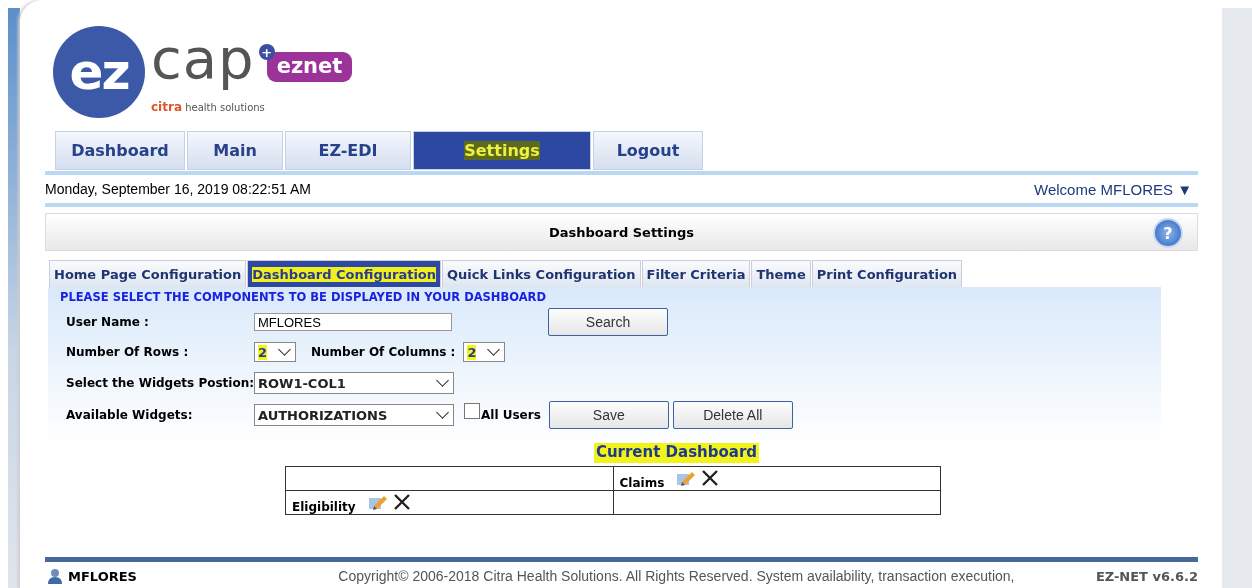 The width and height of the screenshot is (1252, 588). I want to click on field-label: Available Widgets:, so click(129, 415).